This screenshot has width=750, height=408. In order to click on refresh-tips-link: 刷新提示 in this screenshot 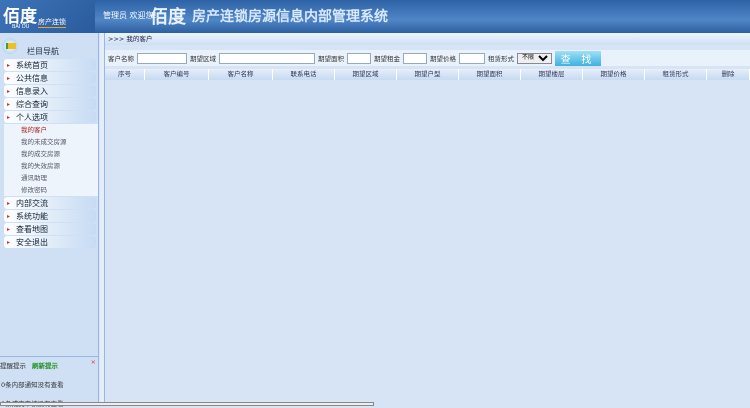, I will do `click(45, 365)`.